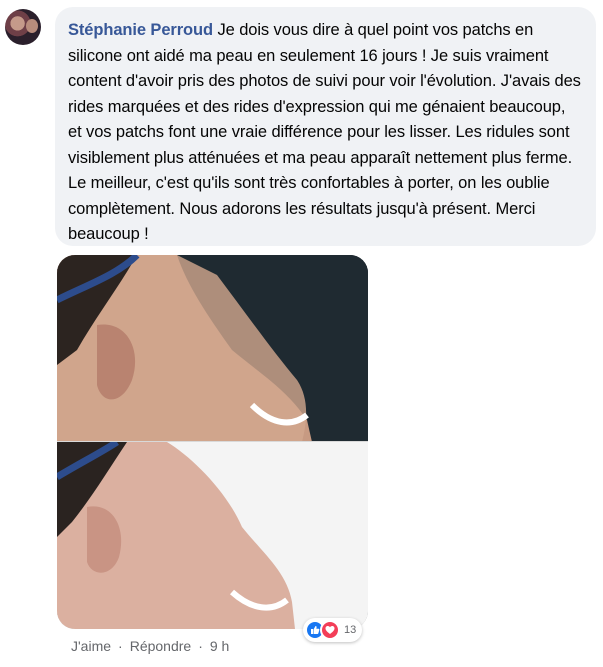  I want to click on photo-after, so click(212, 535).